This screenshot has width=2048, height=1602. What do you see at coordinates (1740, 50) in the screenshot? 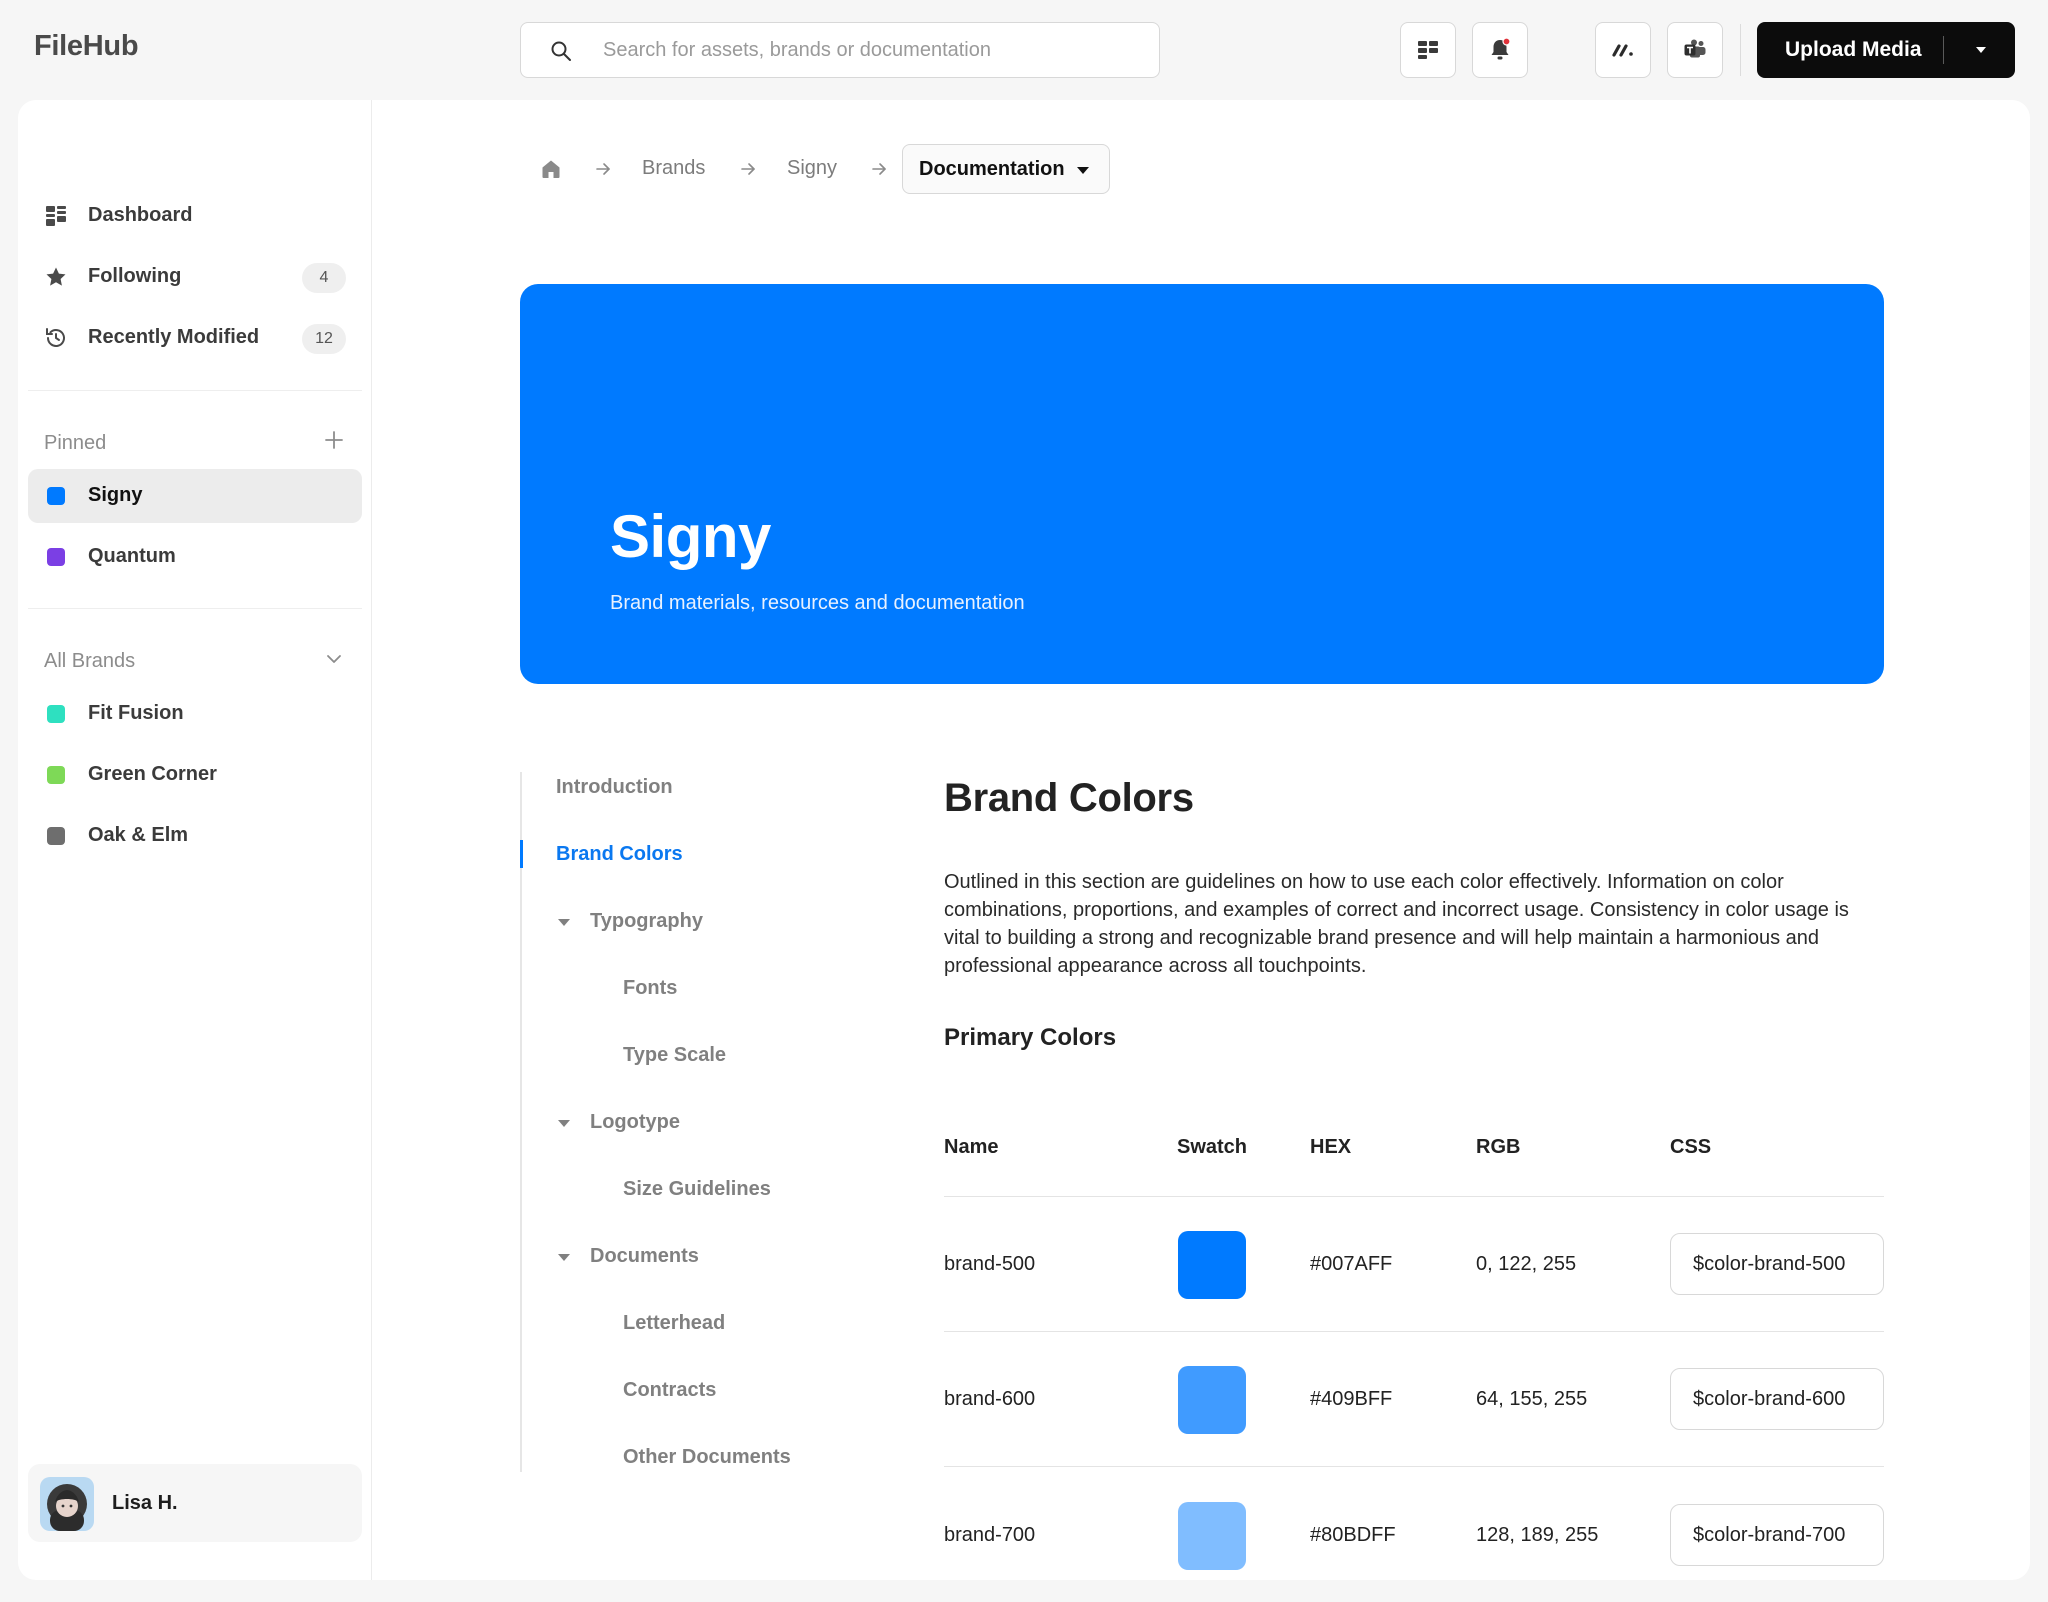
I see `toolbar-divider` at bounding box center [1740, 50].